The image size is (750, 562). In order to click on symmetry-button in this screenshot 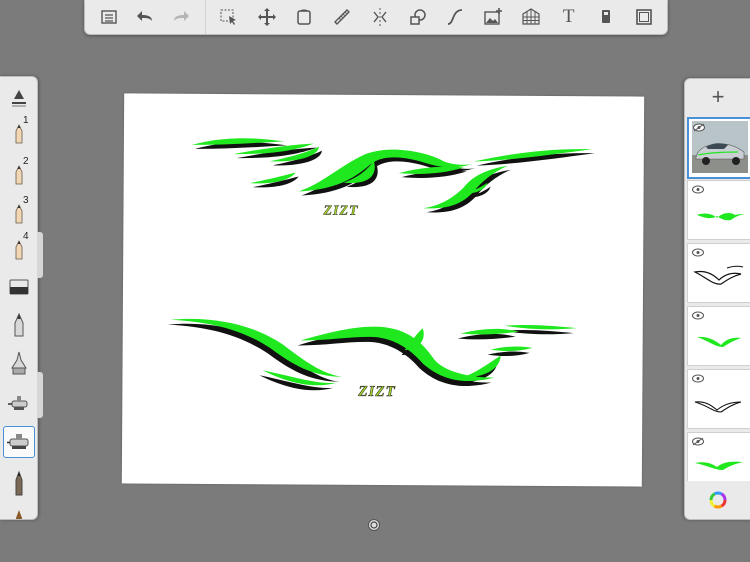, I will do `click(380, 17)`.